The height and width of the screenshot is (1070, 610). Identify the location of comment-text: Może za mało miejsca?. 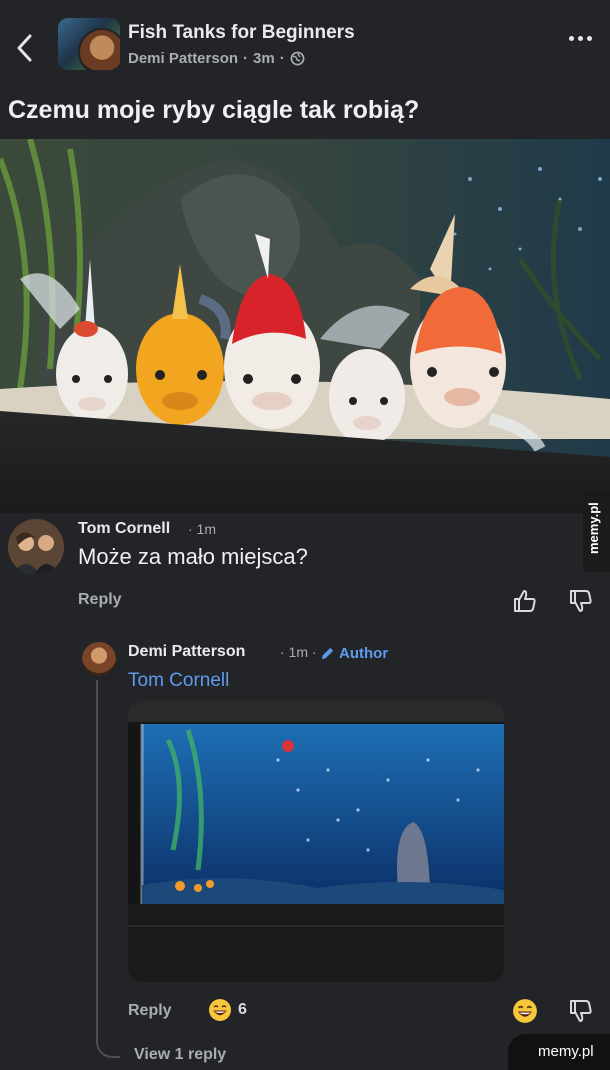
(193, 556).